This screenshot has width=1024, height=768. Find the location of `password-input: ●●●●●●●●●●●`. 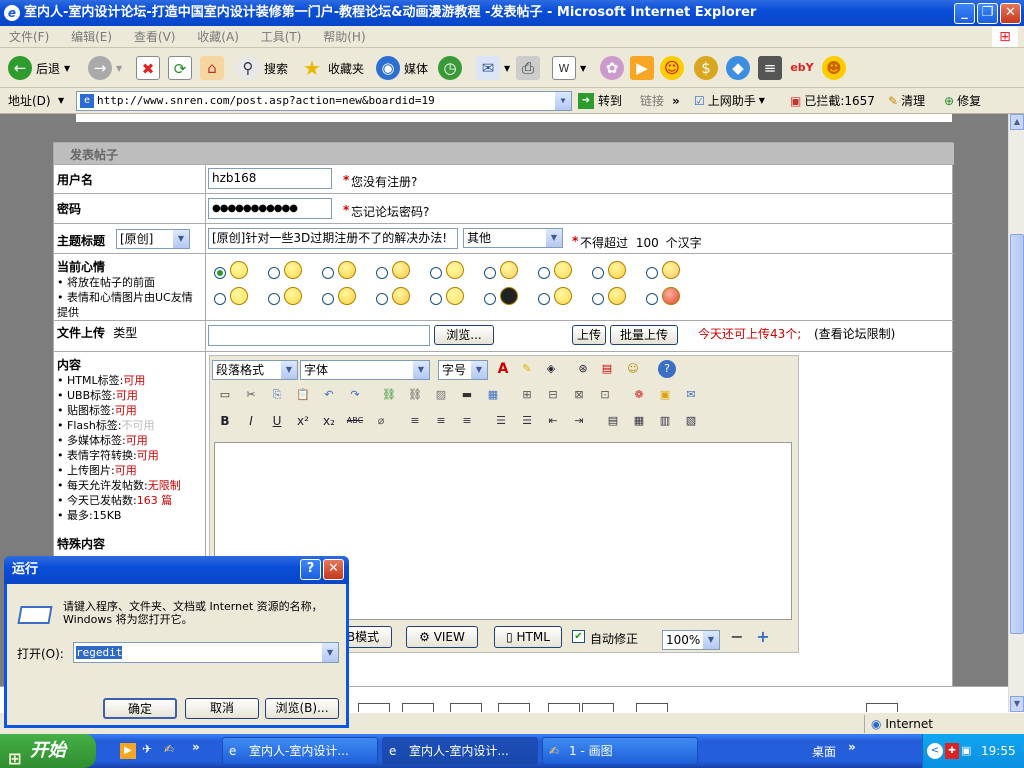

password-input: ●●●●●●●●●●● is located at coordinates (270, 208).